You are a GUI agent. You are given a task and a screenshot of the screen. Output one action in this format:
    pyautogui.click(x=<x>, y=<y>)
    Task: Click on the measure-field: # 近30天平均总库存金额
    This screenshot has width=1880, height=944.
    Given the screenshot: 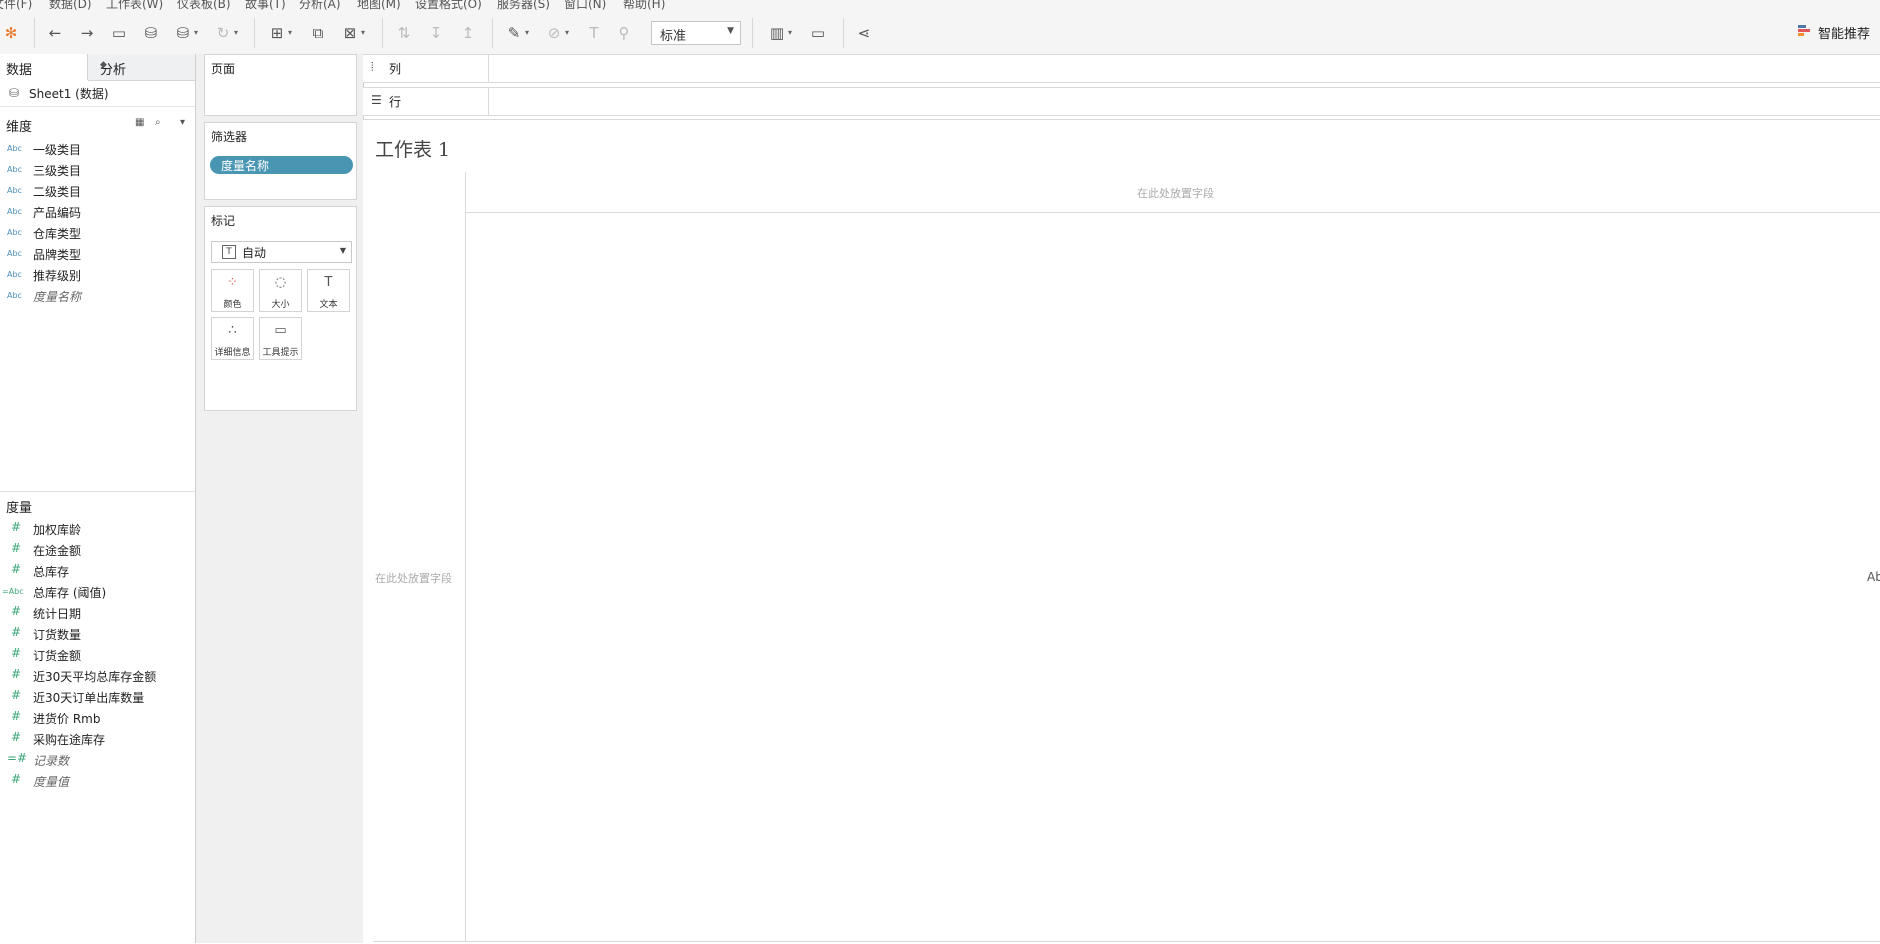 What is the action you would take?
    pyautogui.click(x=97, y=676)
    